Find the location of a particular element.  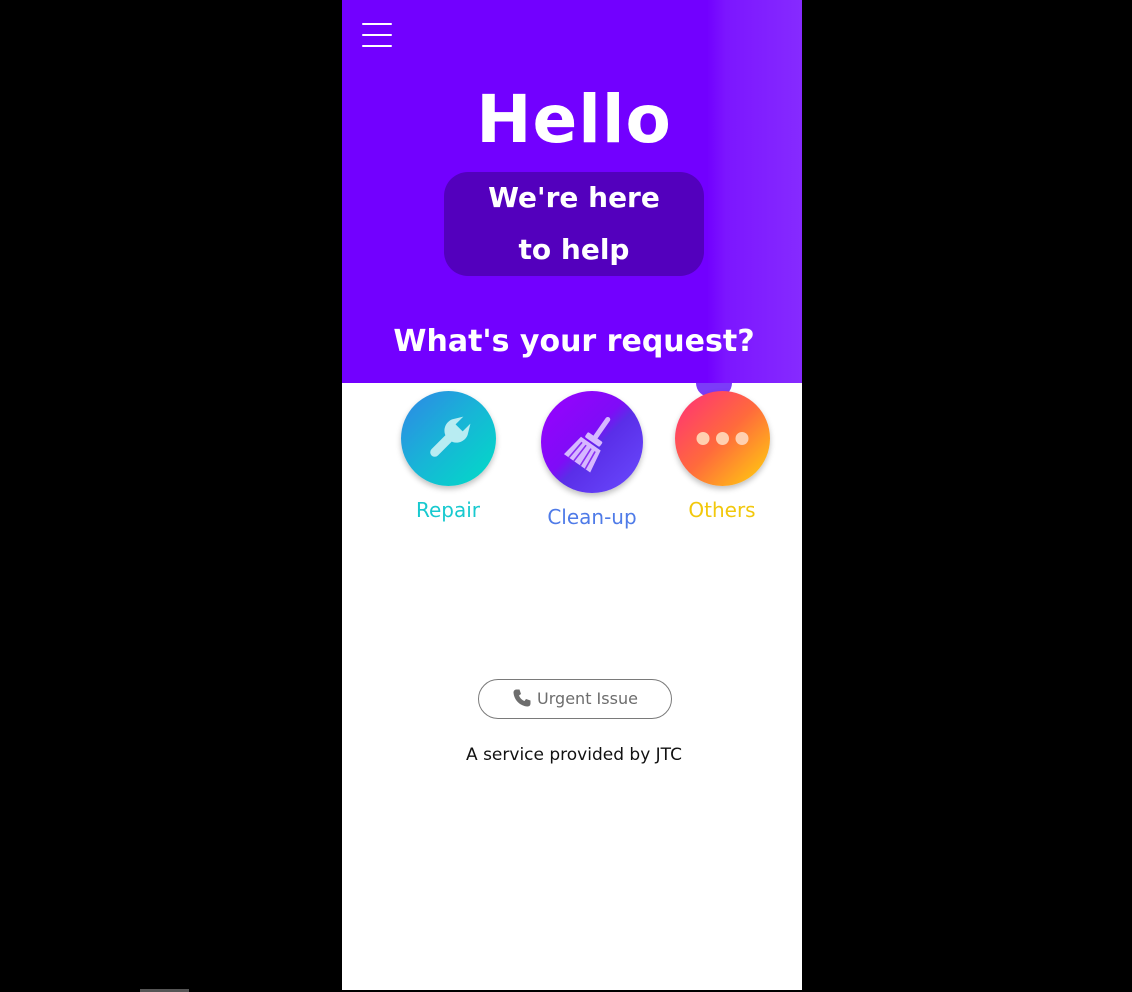

urgent-issue-button: Urgent Issue is located at coordinates (575, 699).